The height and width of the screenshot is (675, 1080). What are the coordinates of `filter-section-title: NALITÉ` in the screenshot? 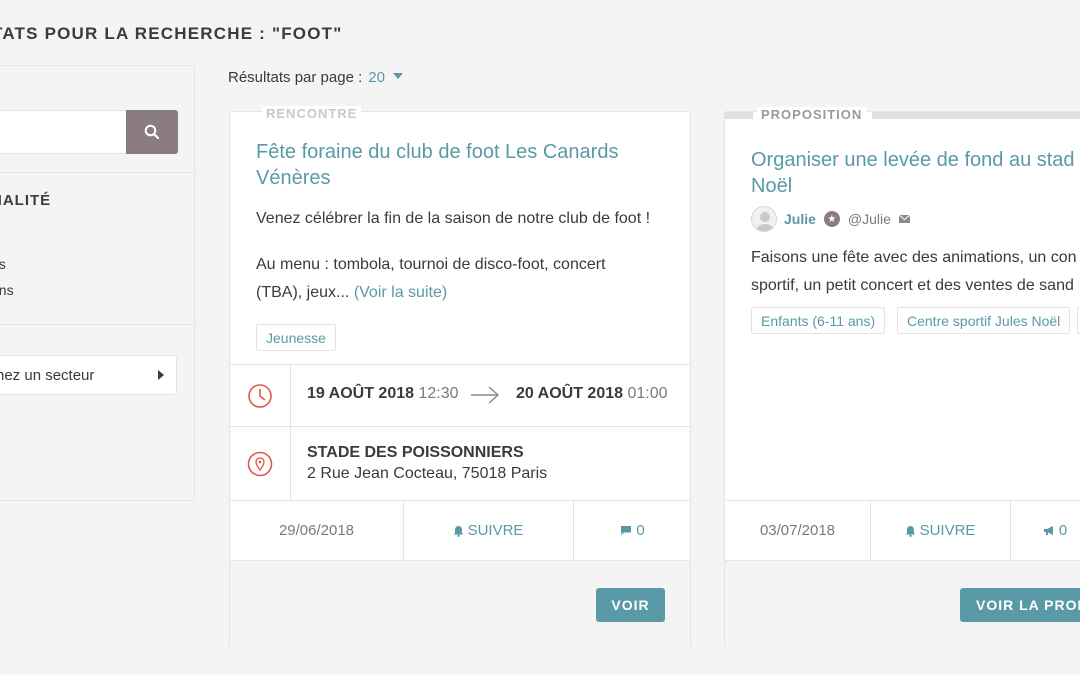 It's located at (26, 200).